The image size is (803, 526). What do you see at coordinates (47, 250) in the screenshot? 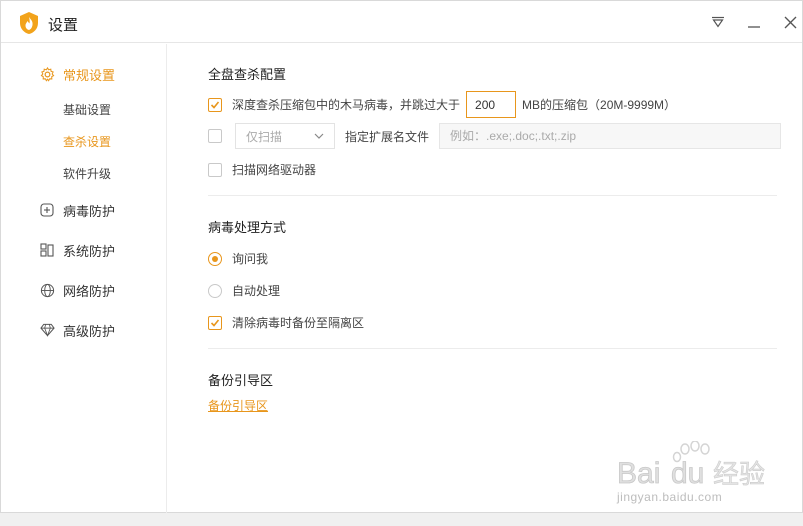
I see `grid-icon` at bounding box center [47, 250].